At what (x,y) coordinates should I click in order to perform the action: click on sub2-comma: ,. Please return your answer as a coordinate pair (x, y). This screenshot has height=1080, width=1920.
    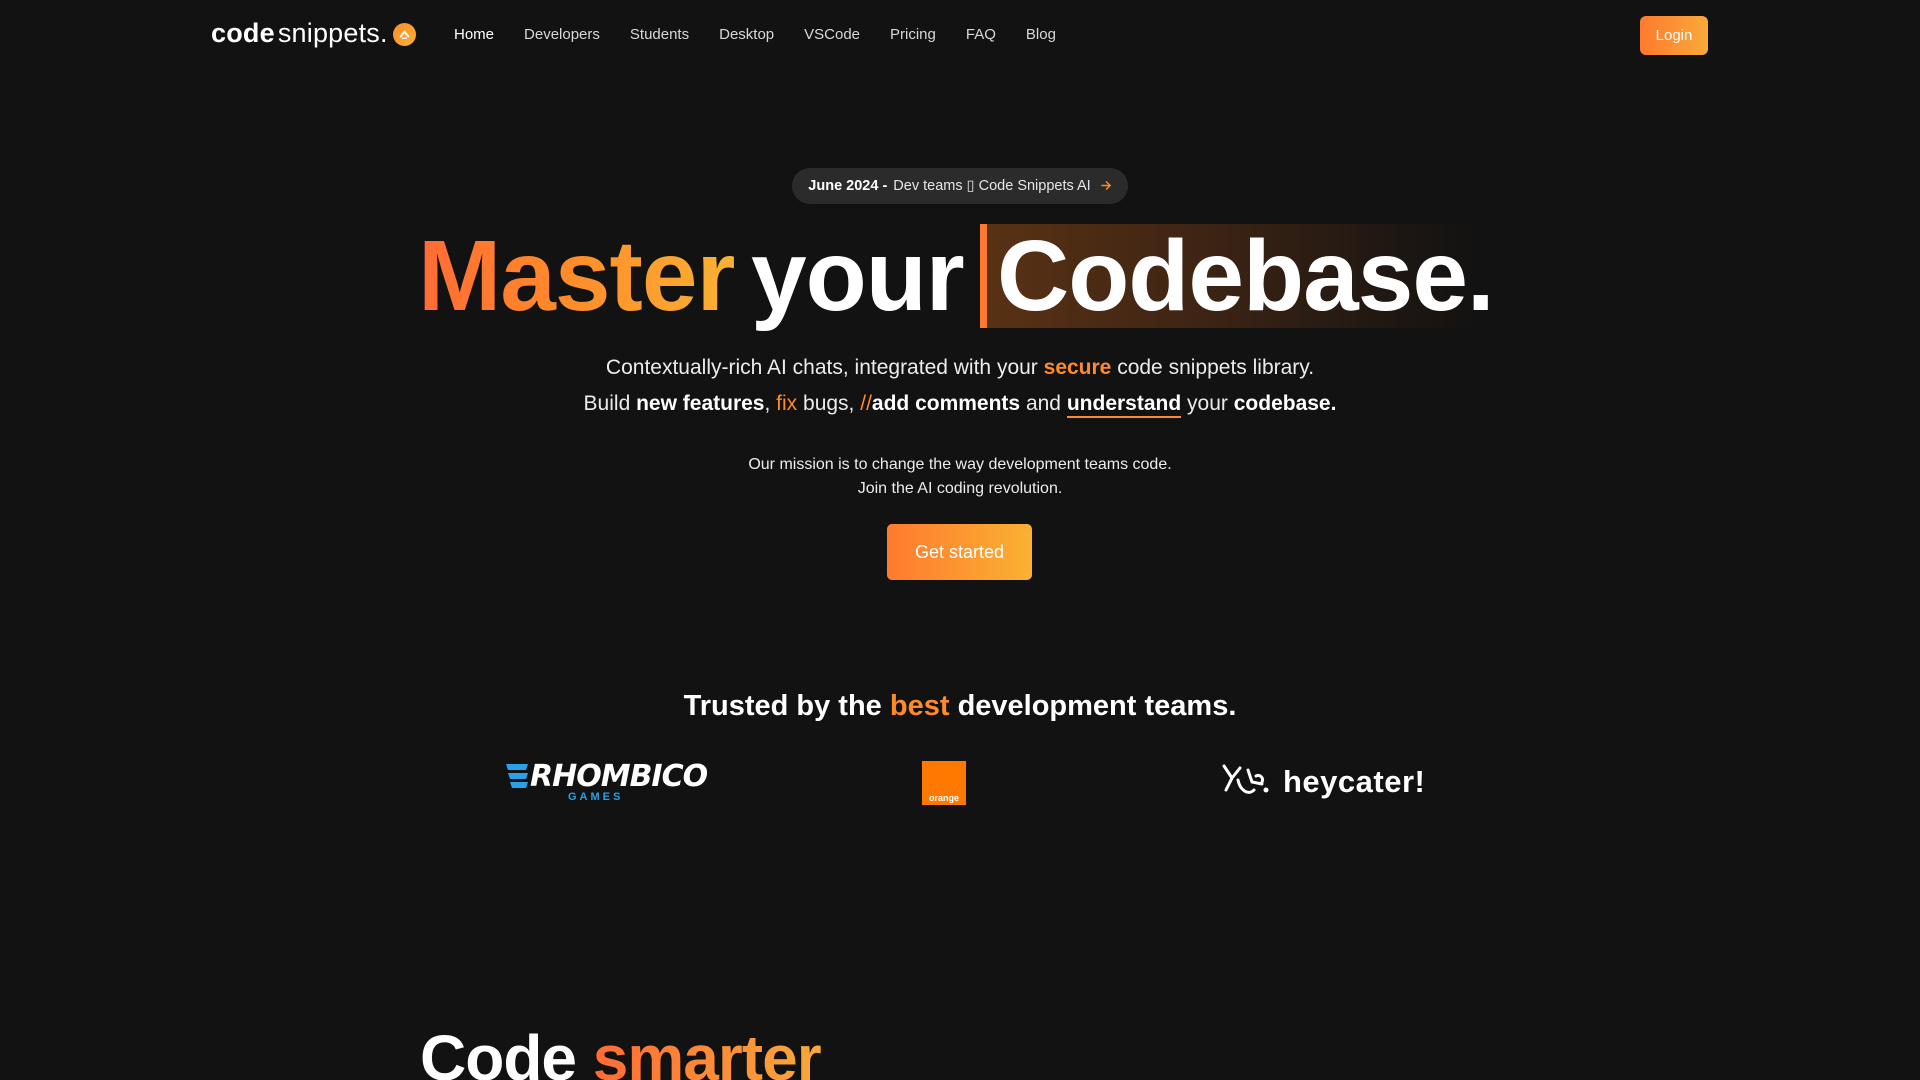
    Looking at the image, I should click on (767, 403).